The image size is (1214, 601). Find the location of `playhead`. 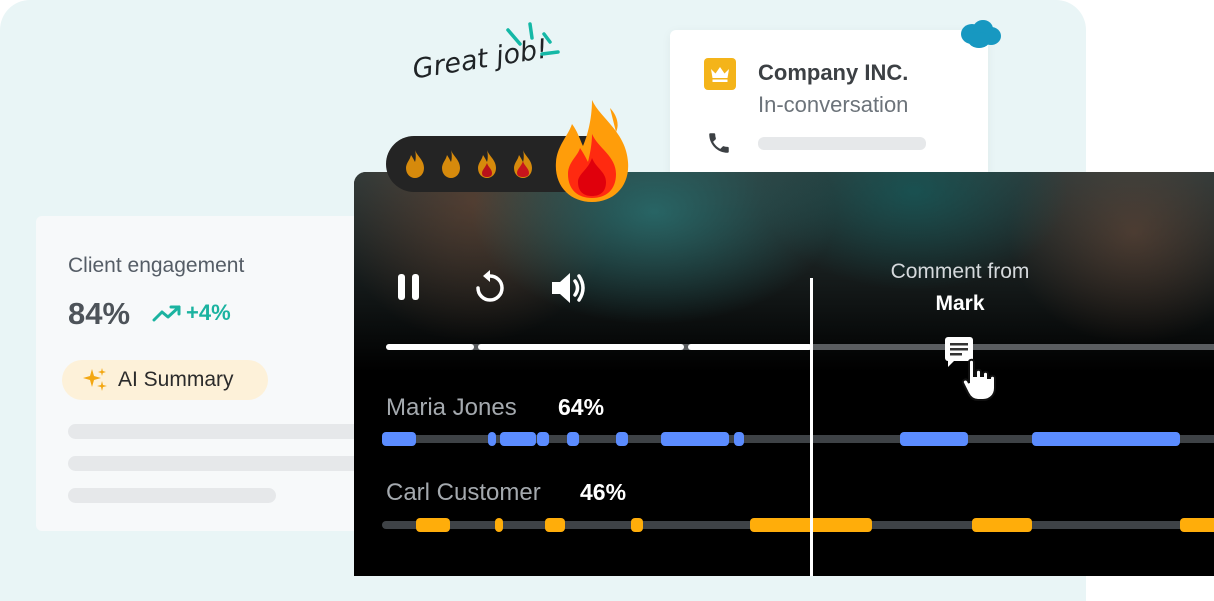

playhead is located at coordinates (811, 427).